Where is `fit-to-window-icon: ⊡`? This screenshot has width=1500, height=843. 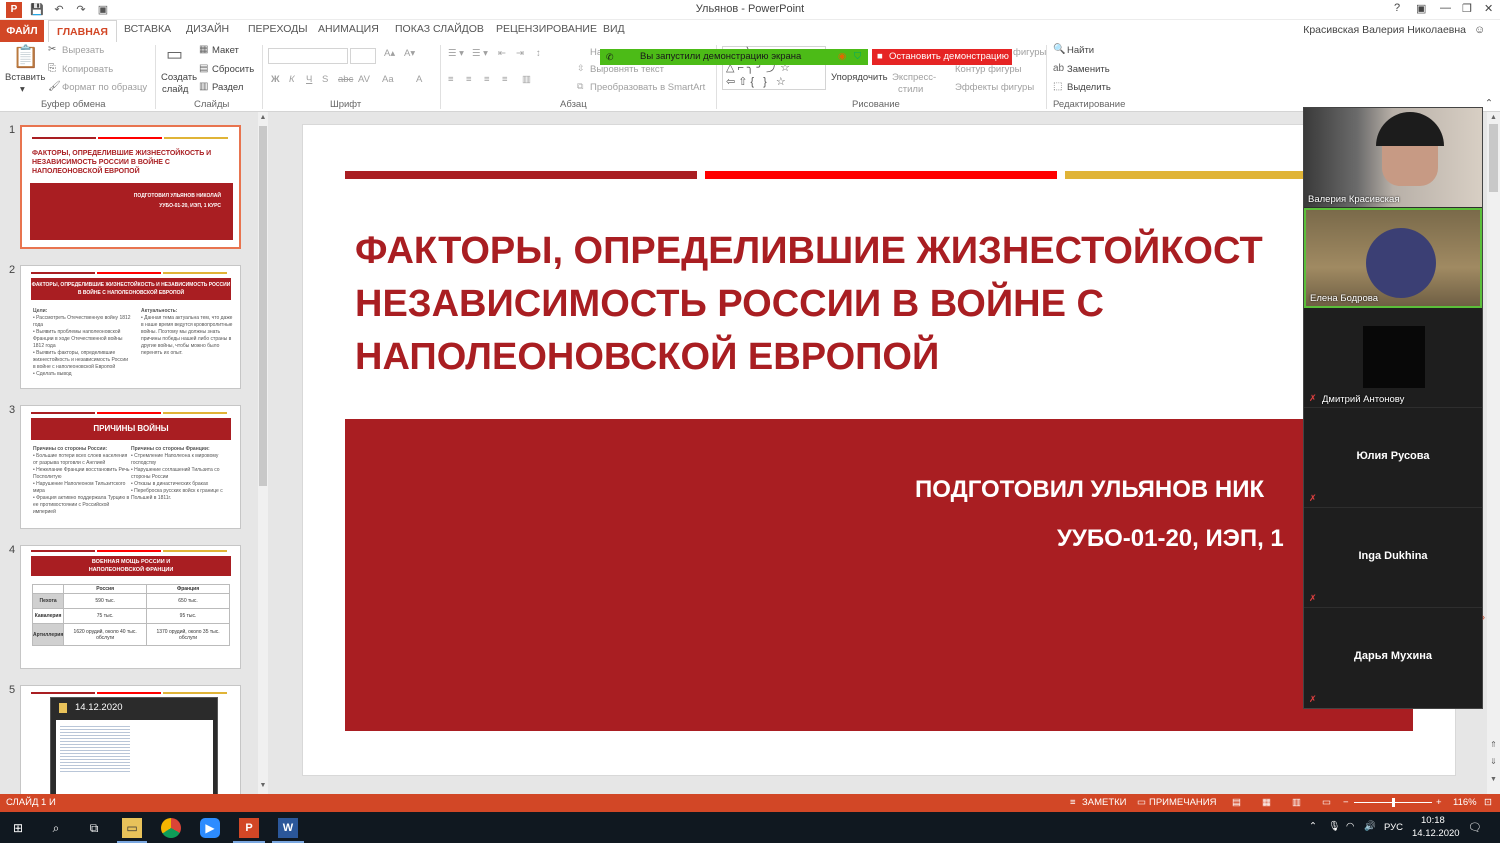 fit-to-window-icon: ⊡ is located at coordinates (1488, 802).